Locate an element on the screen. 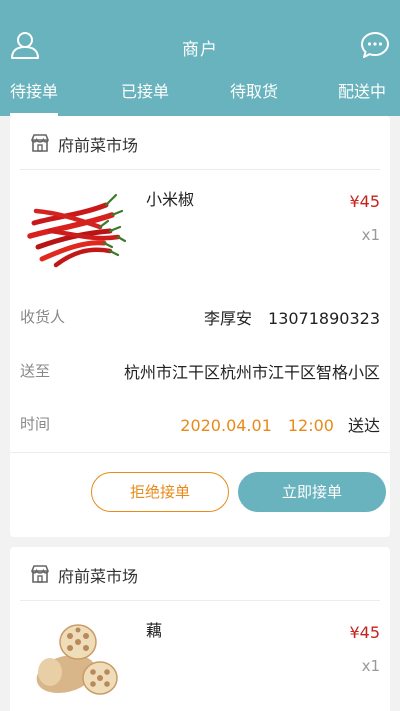 The image size is (400, 711). product-image-chili is located at coordinates (75, 229).